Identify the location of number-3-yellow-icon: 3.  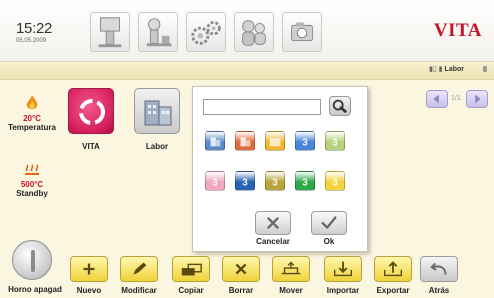
(335, 183).